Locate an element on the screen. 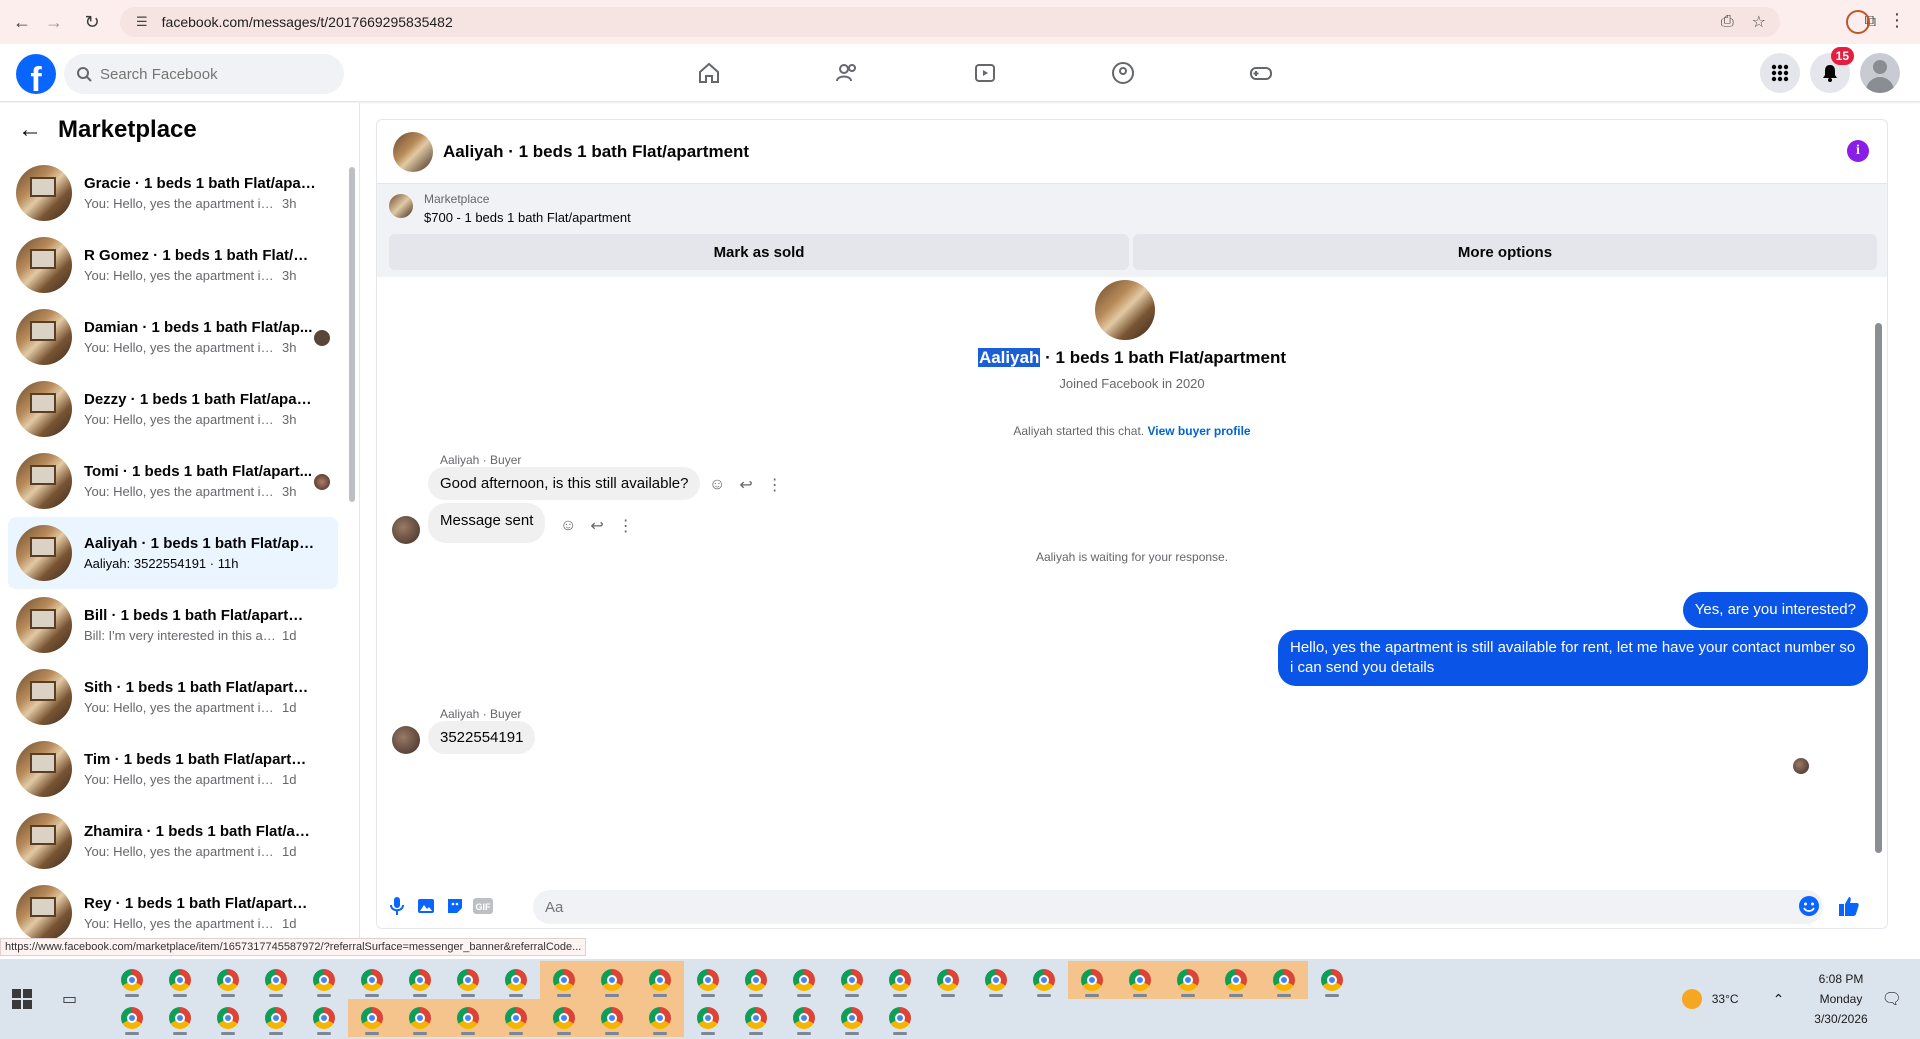 This screenshot has height=1039, width=1920. back-icon: ← is located at coordinates (22, 22).